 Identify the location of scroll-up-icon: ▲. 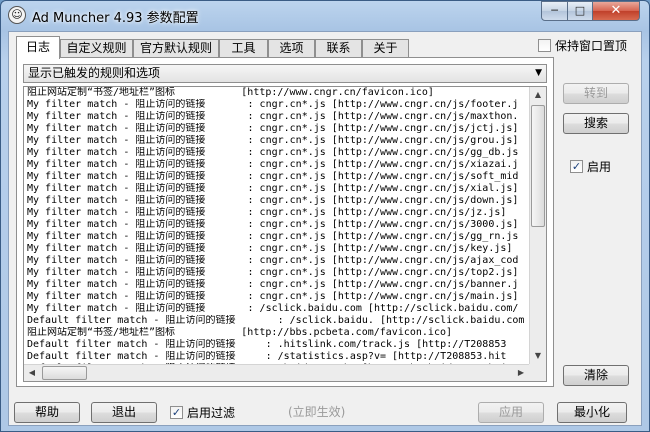
(538, 95).